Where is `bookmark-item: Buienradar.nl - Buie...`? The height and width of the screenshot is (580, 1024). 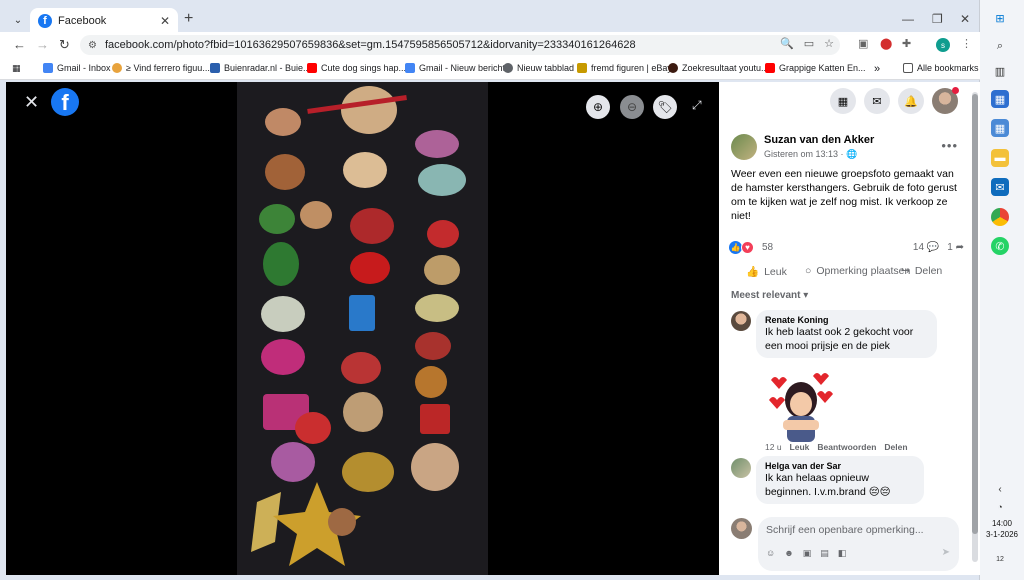 bookmark-item: Buienradar.nl - Buie... is located at coordinates (260, 68).